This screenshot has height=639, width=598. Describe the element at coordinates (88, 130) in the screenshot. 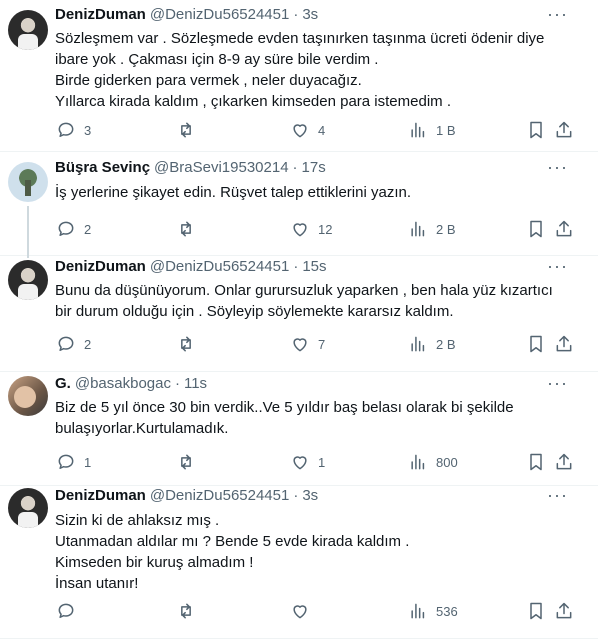

I see `reply-count: 3` at that location.